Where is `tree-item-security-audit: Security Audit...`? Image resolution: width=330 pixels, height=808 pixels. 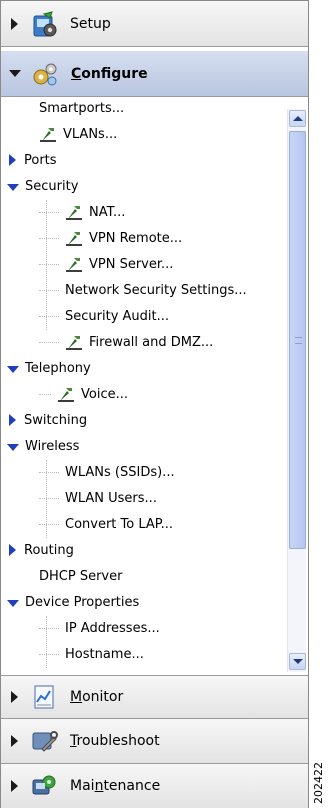 tree-item-security-audit: Security Audit... is located at coordinates (104, 316).